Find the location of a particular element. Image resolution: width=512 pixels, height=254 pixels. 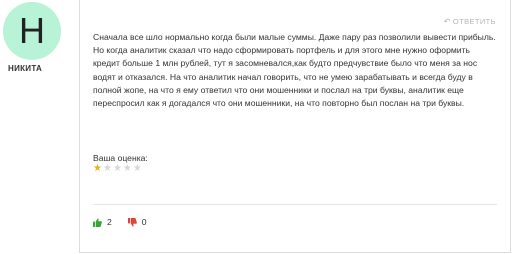

vote-bar: 2 0 is located at coordinates (120, 222).